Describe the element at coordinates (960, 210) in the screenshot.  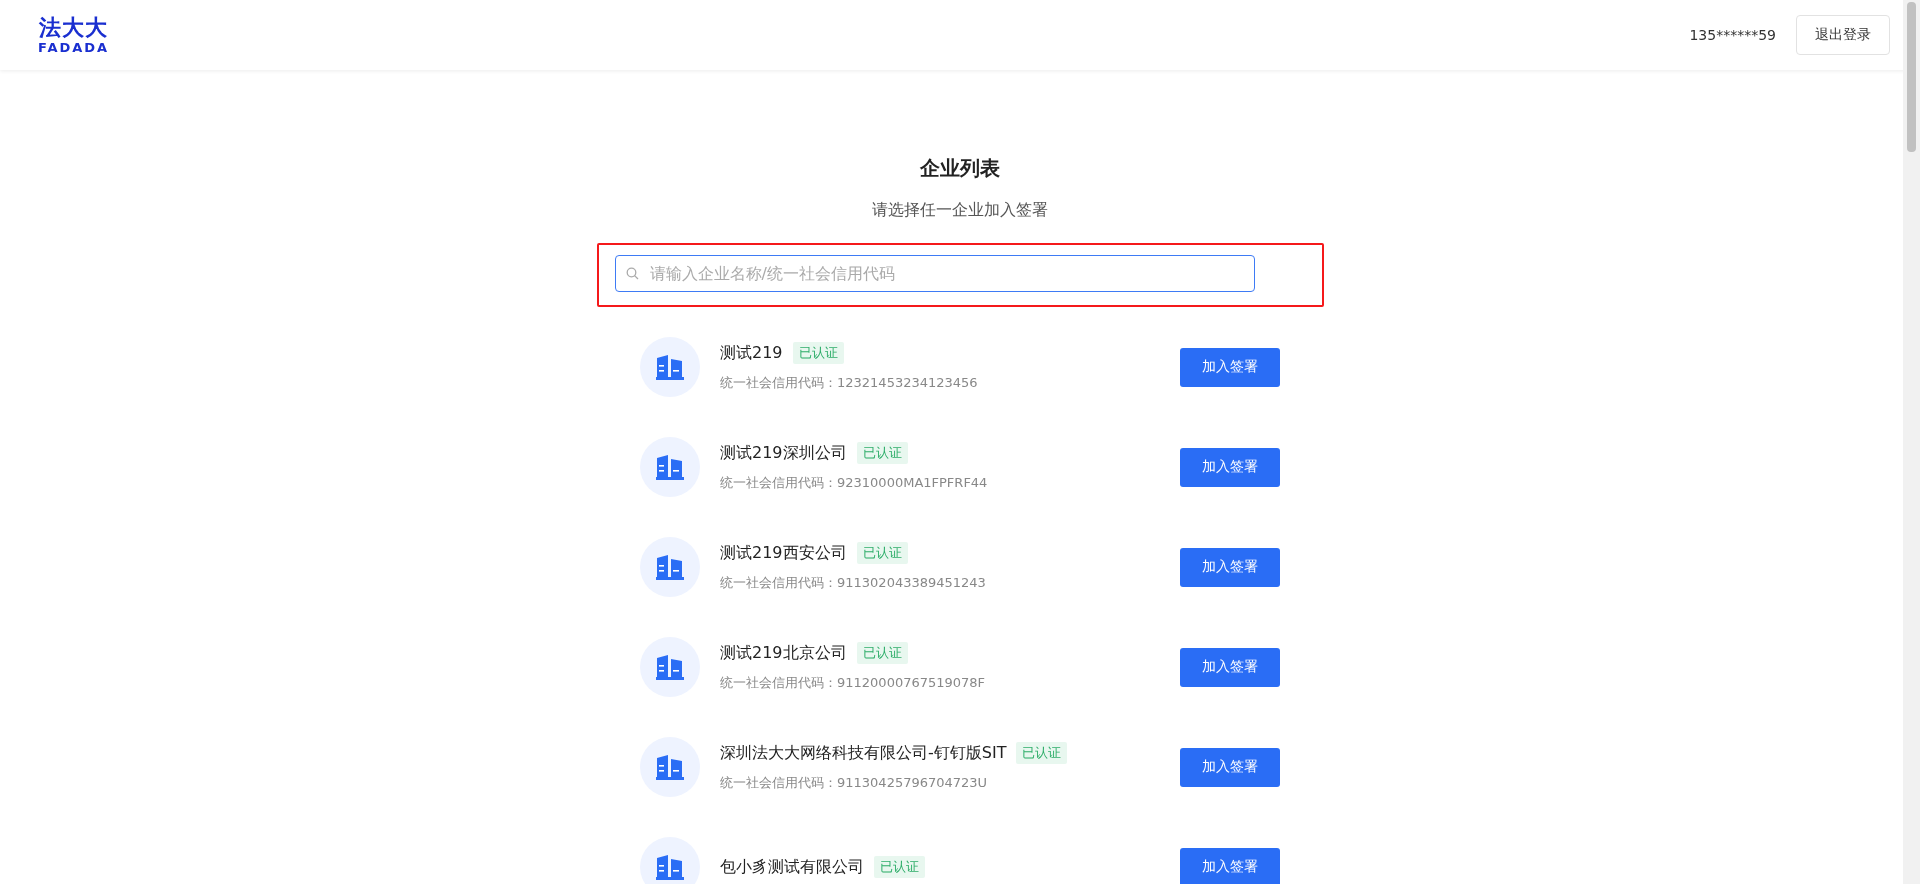
I see `page-subtitle: 请选择任一企业加入签署` at that location.